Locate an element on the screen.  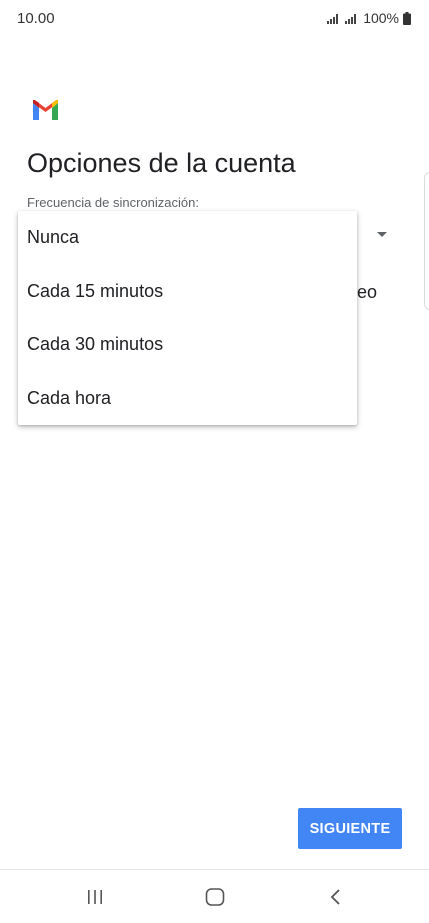
dropdown-arrow-icon is located at coordinates (382, 234).